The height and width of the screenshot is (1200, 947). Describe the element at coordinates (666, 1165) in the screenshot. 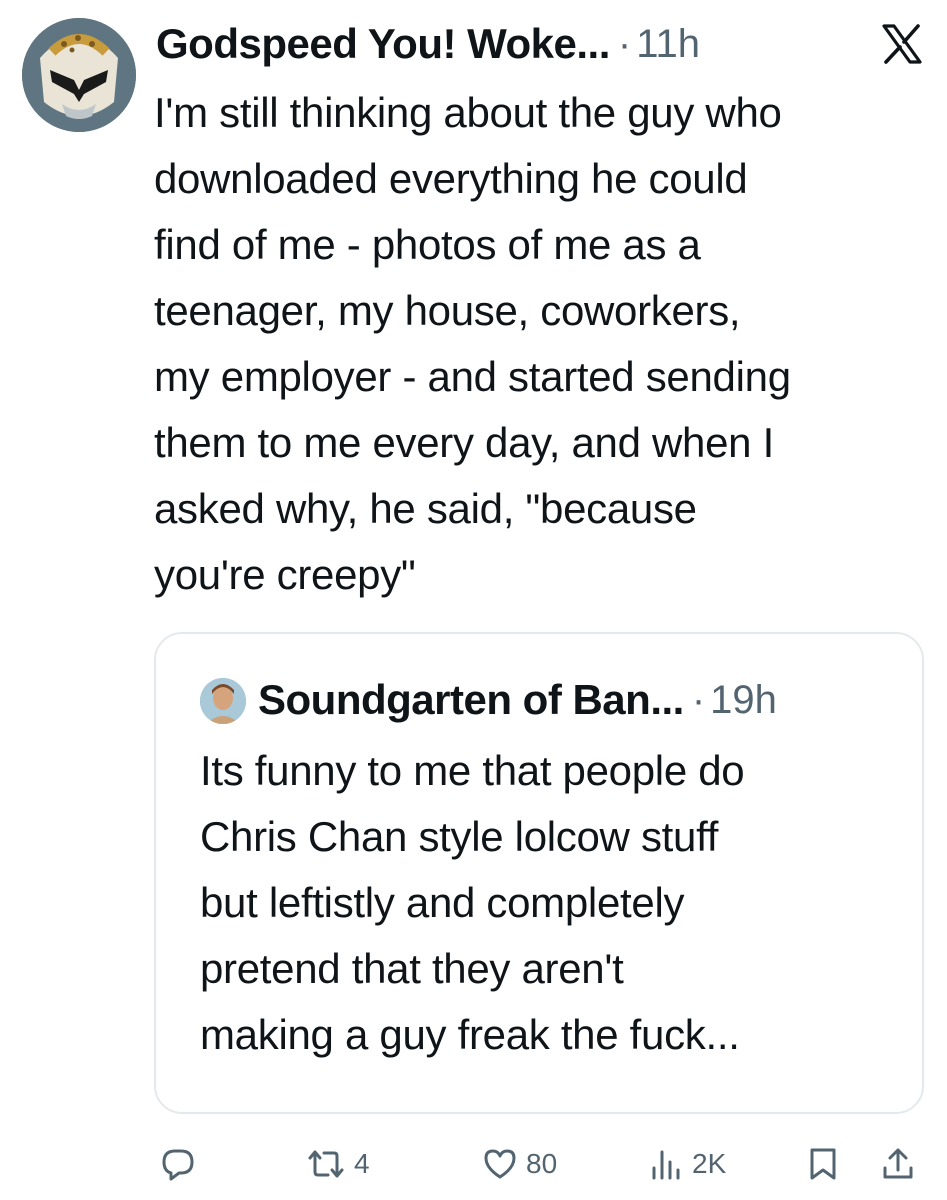

I see `views-icon` at that location.